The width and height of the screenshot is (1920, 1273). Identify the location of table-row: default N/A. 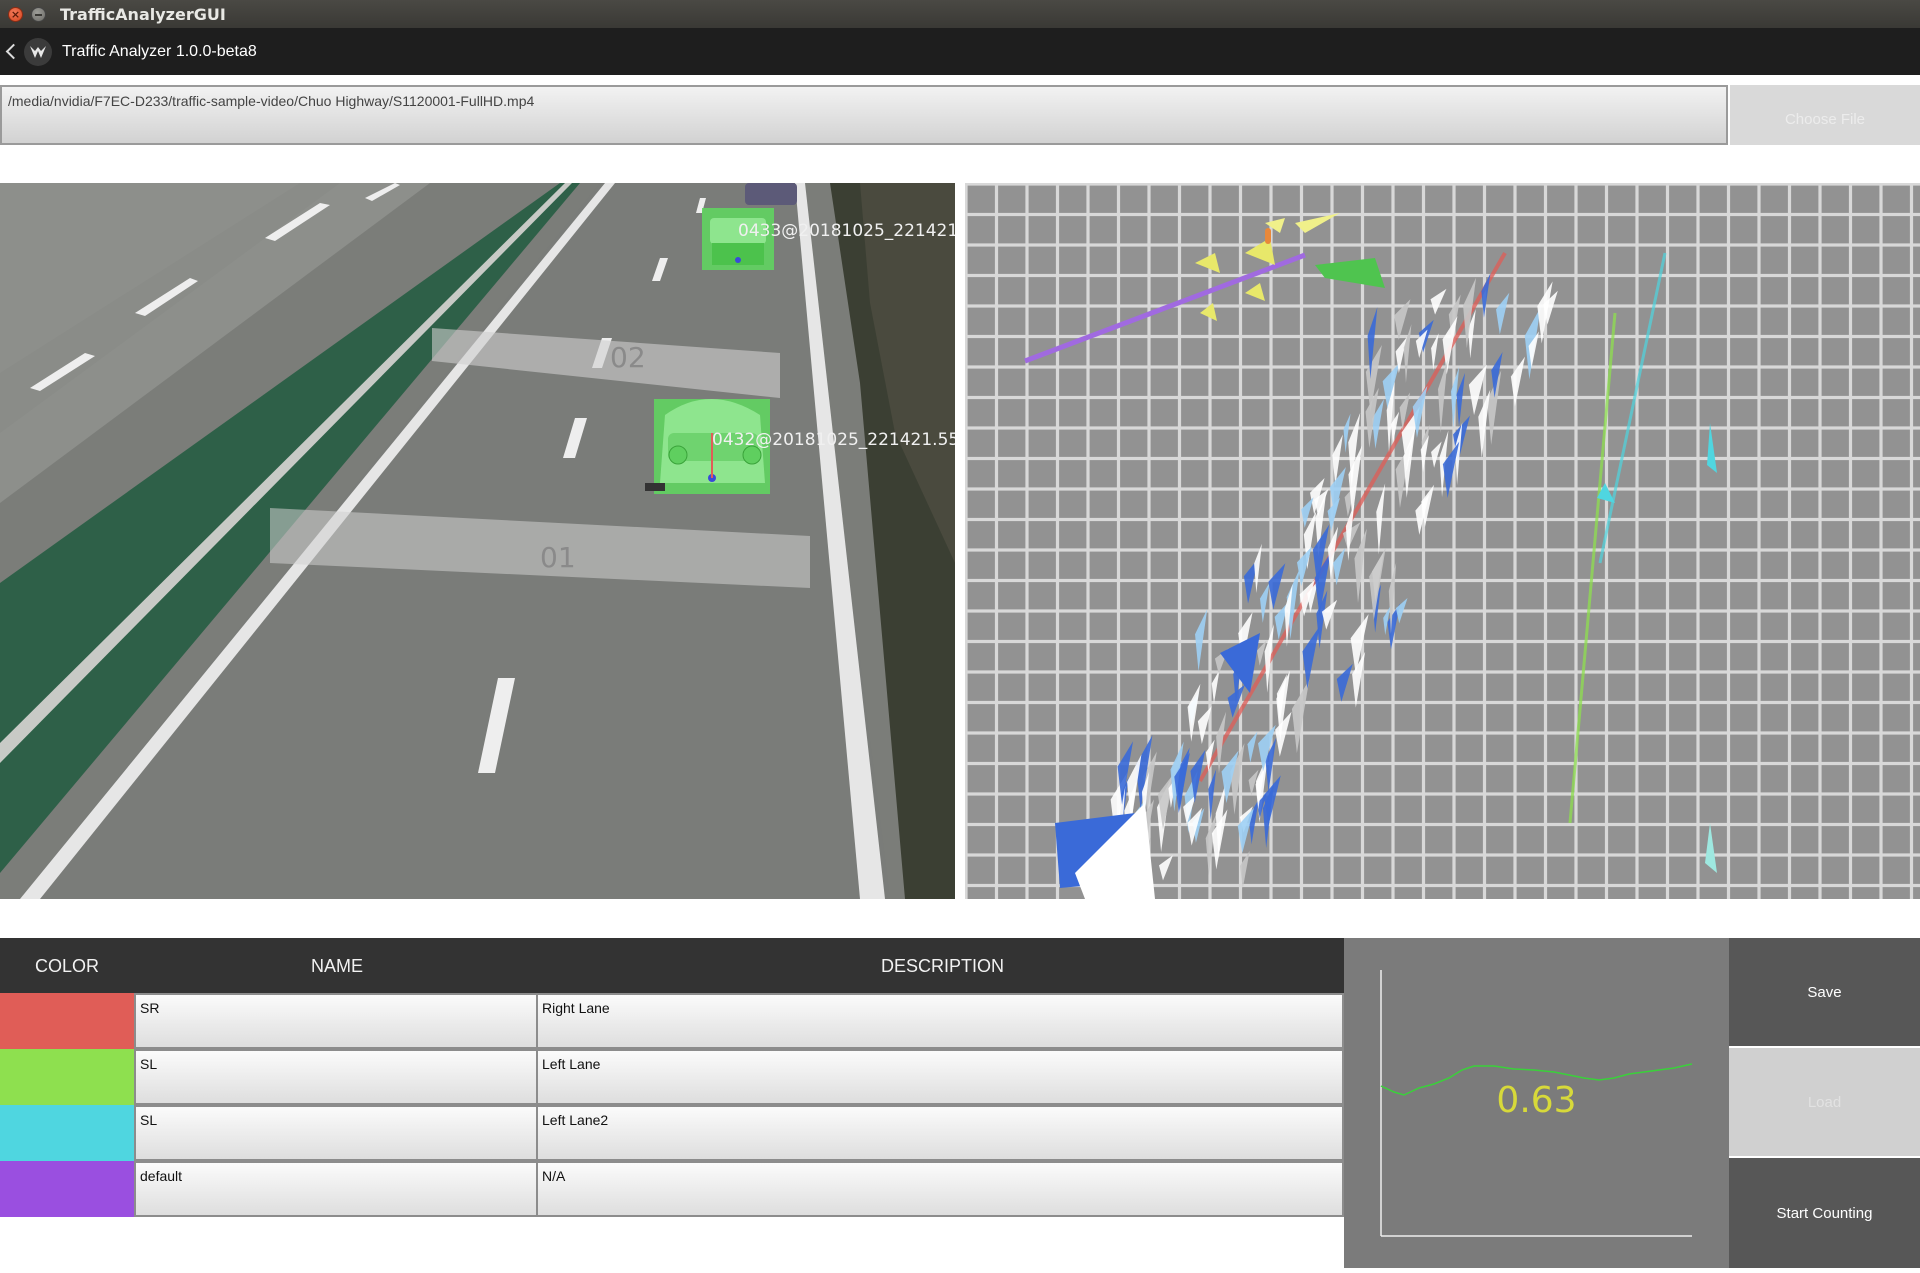
(672, 1189).